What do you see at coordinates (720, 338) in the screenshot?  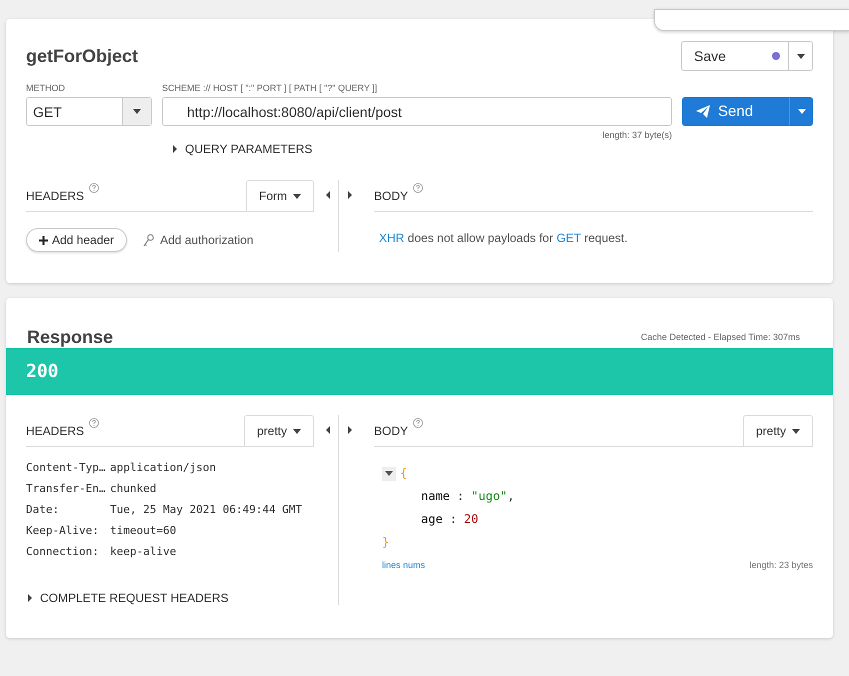 I see `elapsed-time: Cache Detected - Elapsed Time: 307ms` at bounding box center [720, 338].